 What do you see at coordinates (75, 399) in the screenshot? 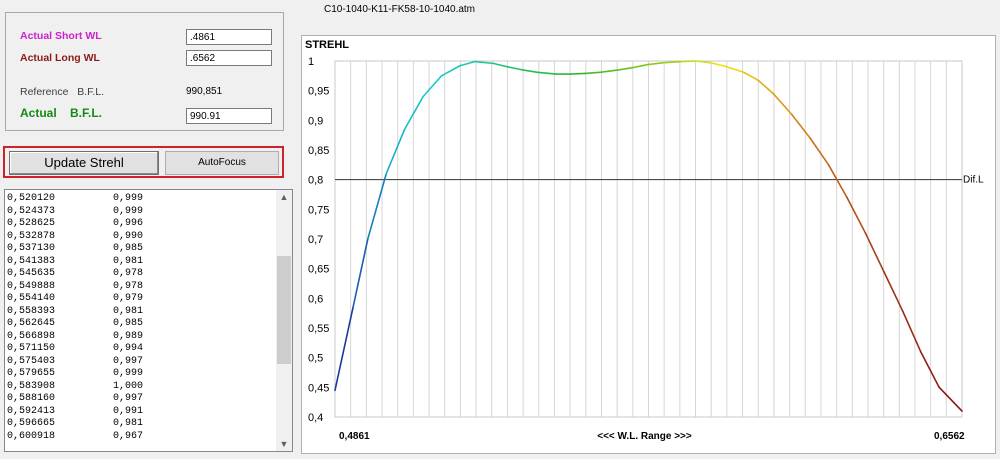
I see `result-row: 0,588160 0,997` at bounding box center [75, 399].